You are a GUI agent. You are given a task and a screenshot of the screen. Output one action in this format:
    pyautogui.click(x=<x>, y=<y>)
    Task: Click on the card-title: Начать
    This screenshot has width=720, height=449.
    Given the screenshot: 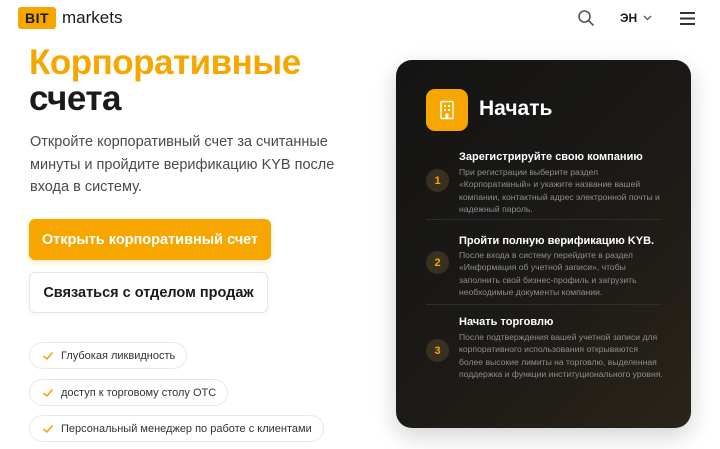 What is the action you would take?
    pyautogui.click(x=516, y=108)
    